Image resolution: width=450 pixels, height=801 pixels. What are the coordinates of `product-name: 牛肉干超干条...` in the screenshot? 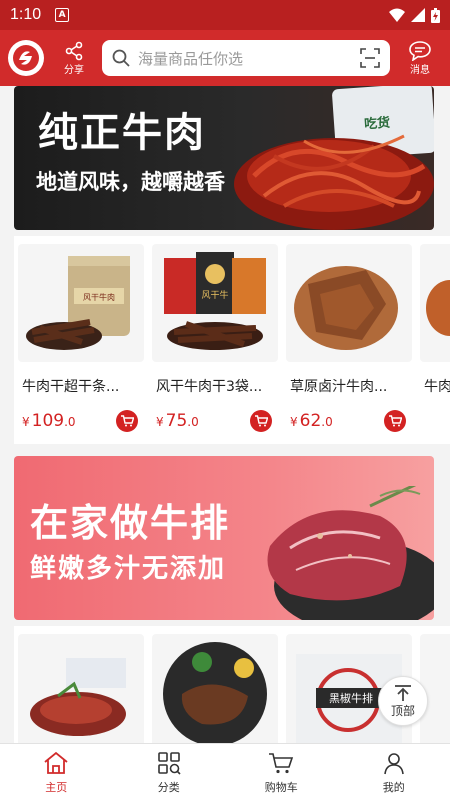 It's located at (71, 387).